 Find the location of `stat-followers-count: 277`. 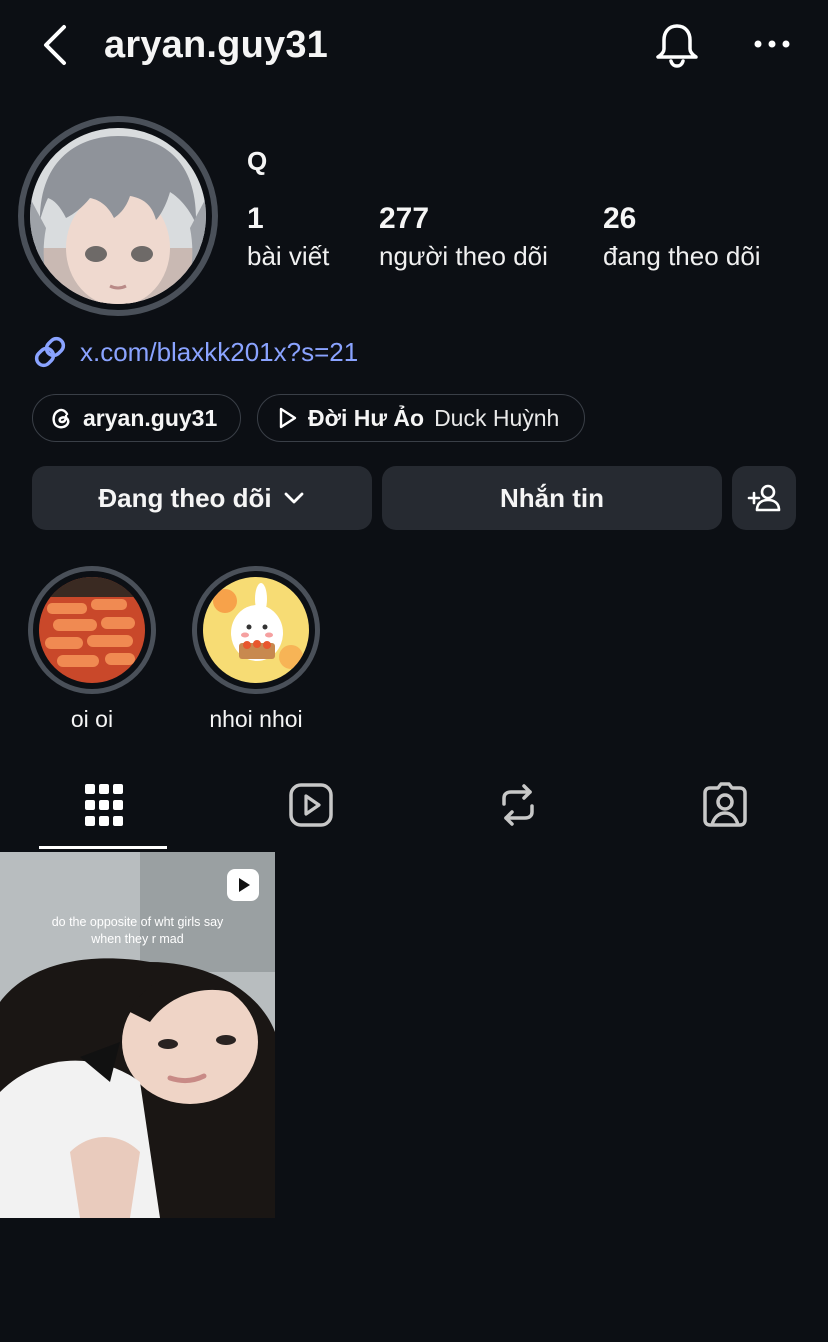

stat-followers-count: 277 is located at coordinates (404, 218).